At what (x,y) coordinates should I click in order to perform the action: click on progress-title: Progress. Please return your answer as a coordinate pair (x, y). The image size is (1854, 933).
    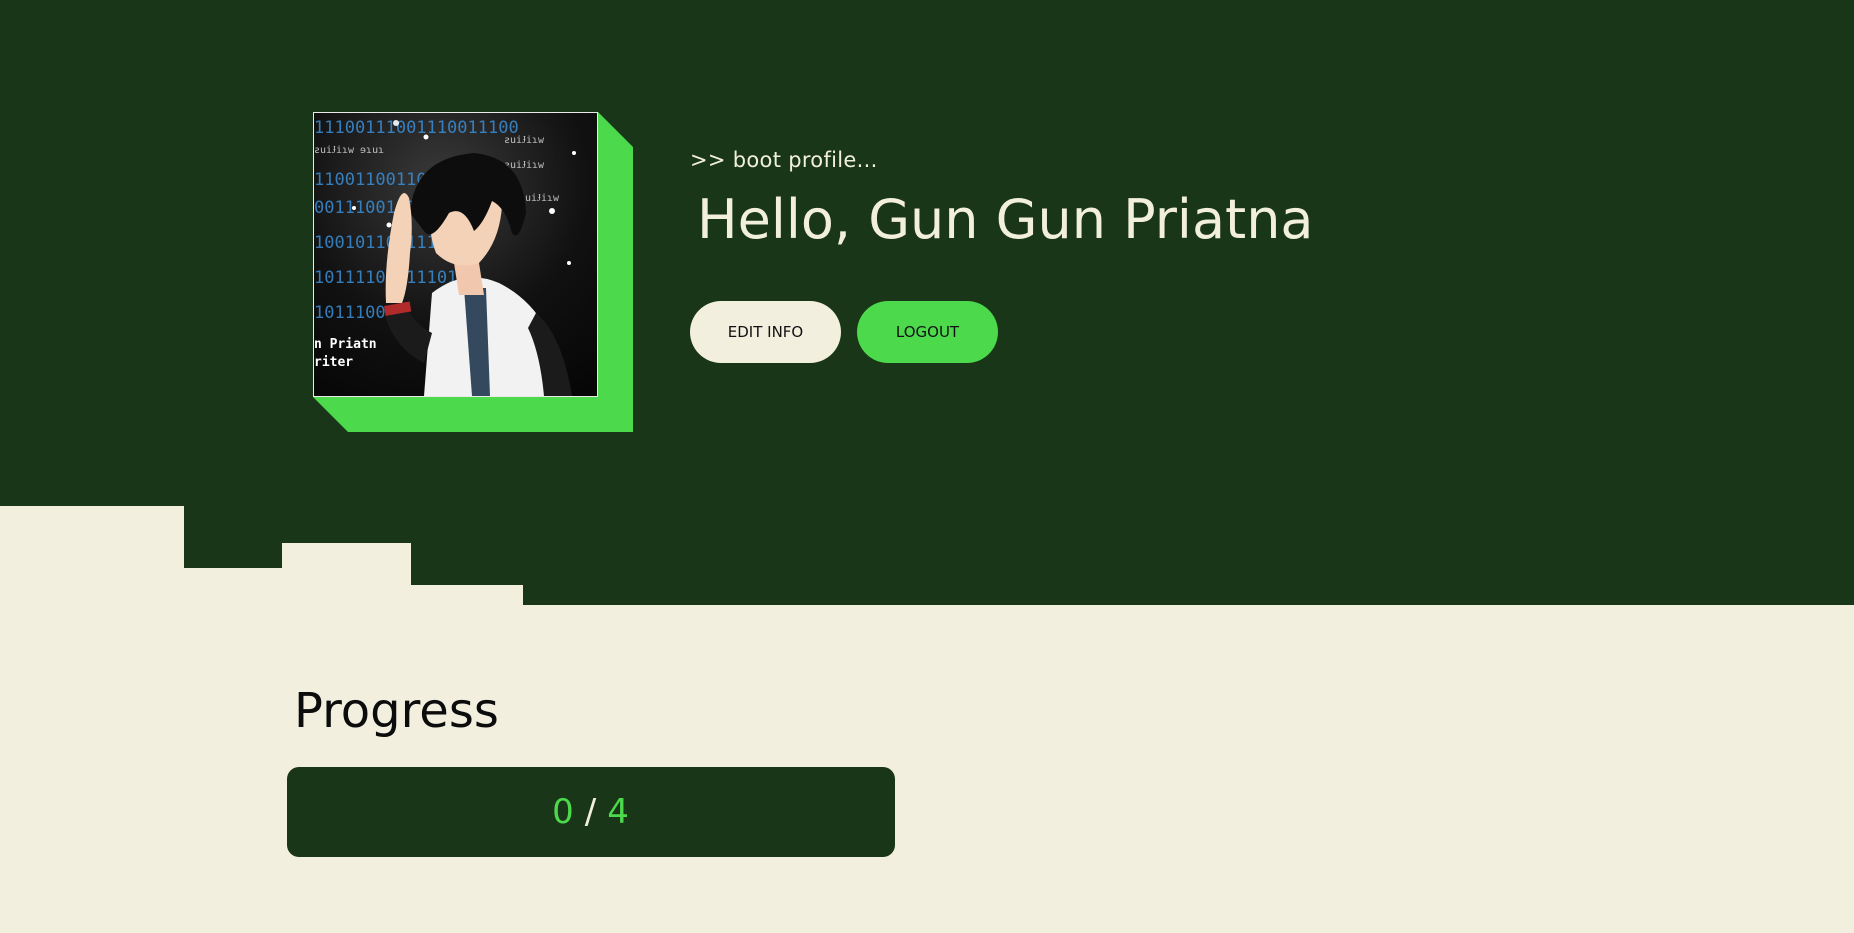
    Looking at the image, I should click on (396, 711).